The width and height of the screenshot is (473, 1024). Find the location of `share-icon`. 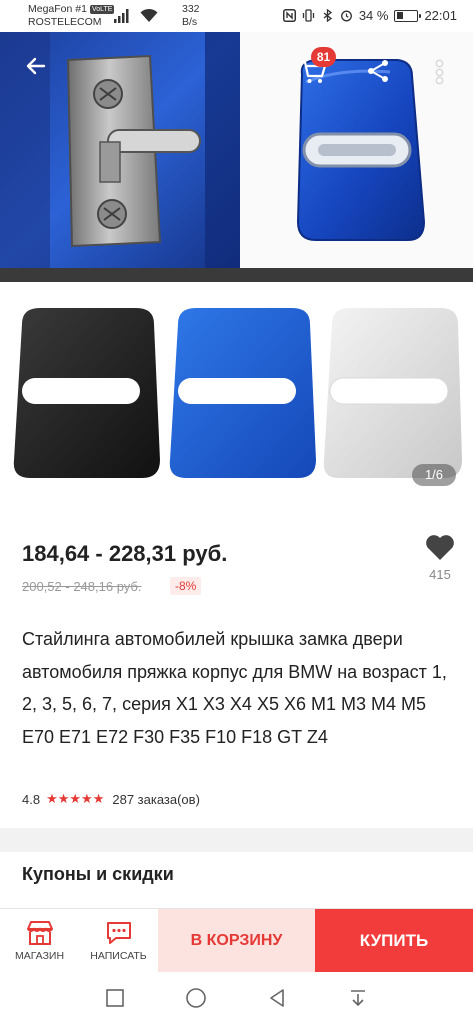

share-icon is located at coordinates (378, 71).